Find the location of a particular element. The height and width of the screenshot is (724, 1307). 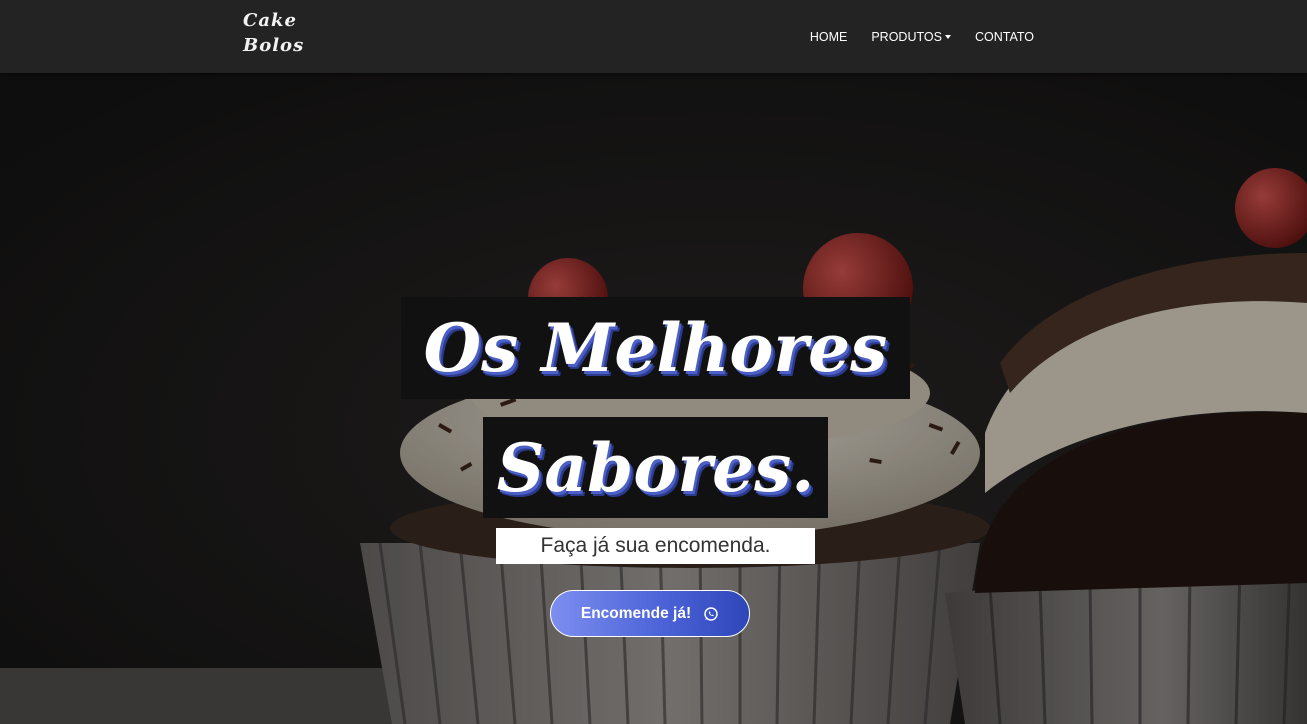

navbar: Cake Bolos HOME PRODUTOS CONTATO is located at coordinates (653, 36).